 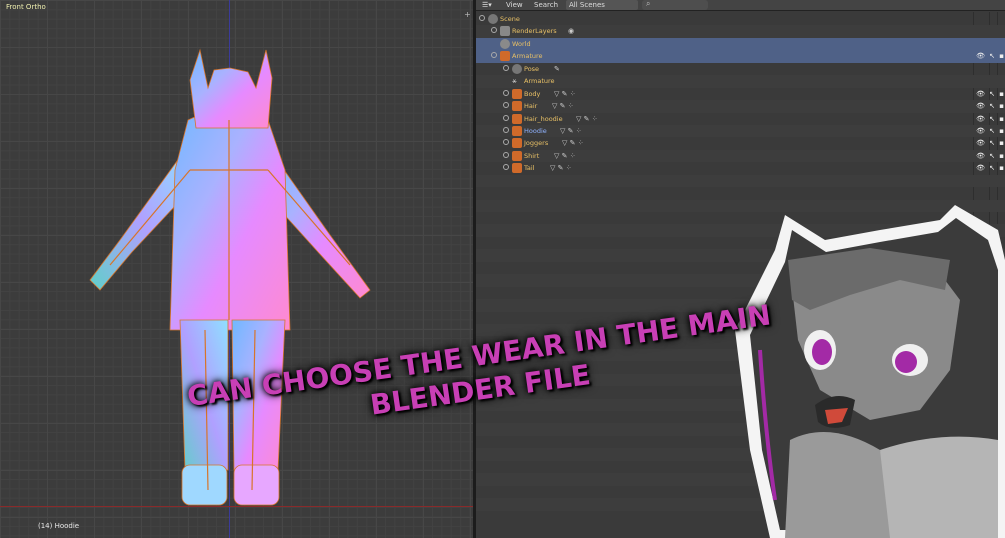 I want to click on tree-row-pose: Pose ✎, so click(x=740, y=69).